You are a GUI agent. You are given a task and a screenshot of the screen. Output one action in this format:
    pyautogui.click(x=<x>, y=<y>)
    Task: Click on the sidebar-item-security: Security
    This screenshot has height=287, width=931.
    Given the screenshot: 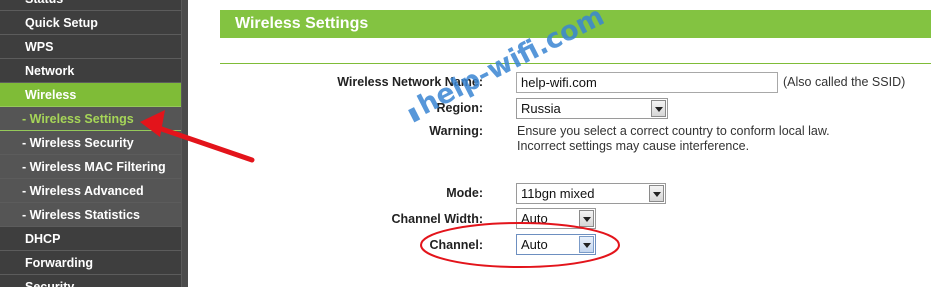 What is the action you would take?
    pyautogui.click(x=90, y=281)
    